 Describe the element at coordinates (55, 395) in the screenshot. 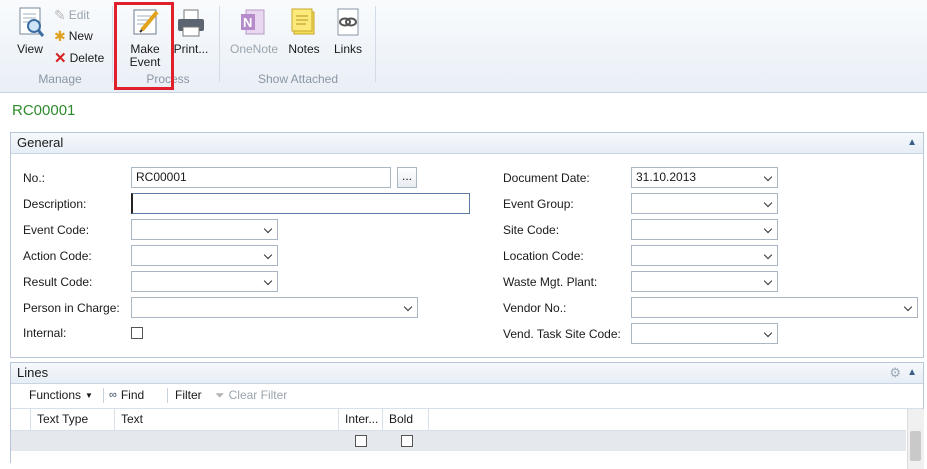

I see `functions-label: Functions` at that location.